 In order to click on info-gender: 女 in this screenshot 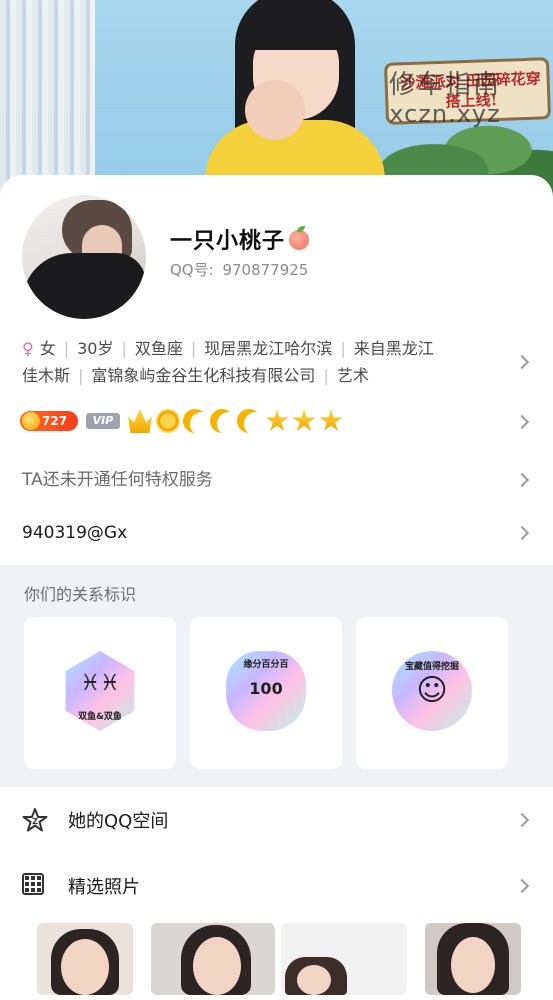, I will do `click(47, 348)`.